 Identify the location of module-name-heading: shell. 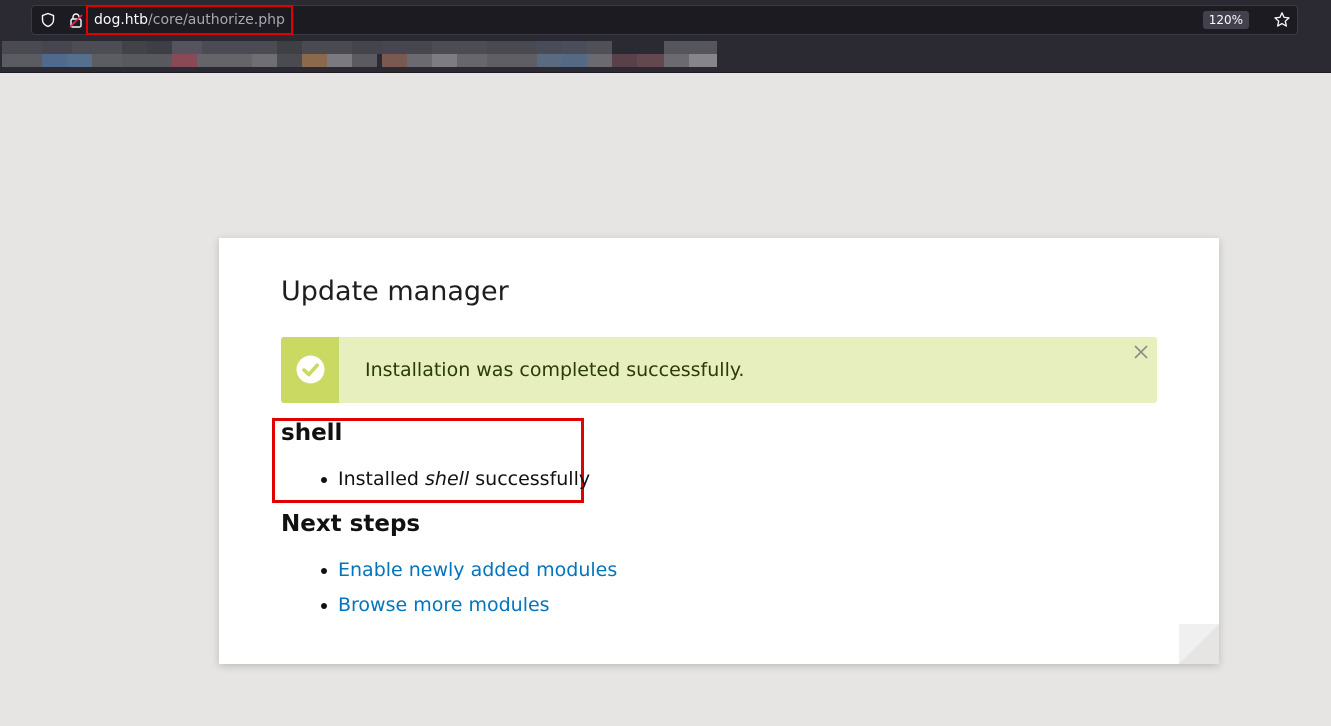
(312, 433).